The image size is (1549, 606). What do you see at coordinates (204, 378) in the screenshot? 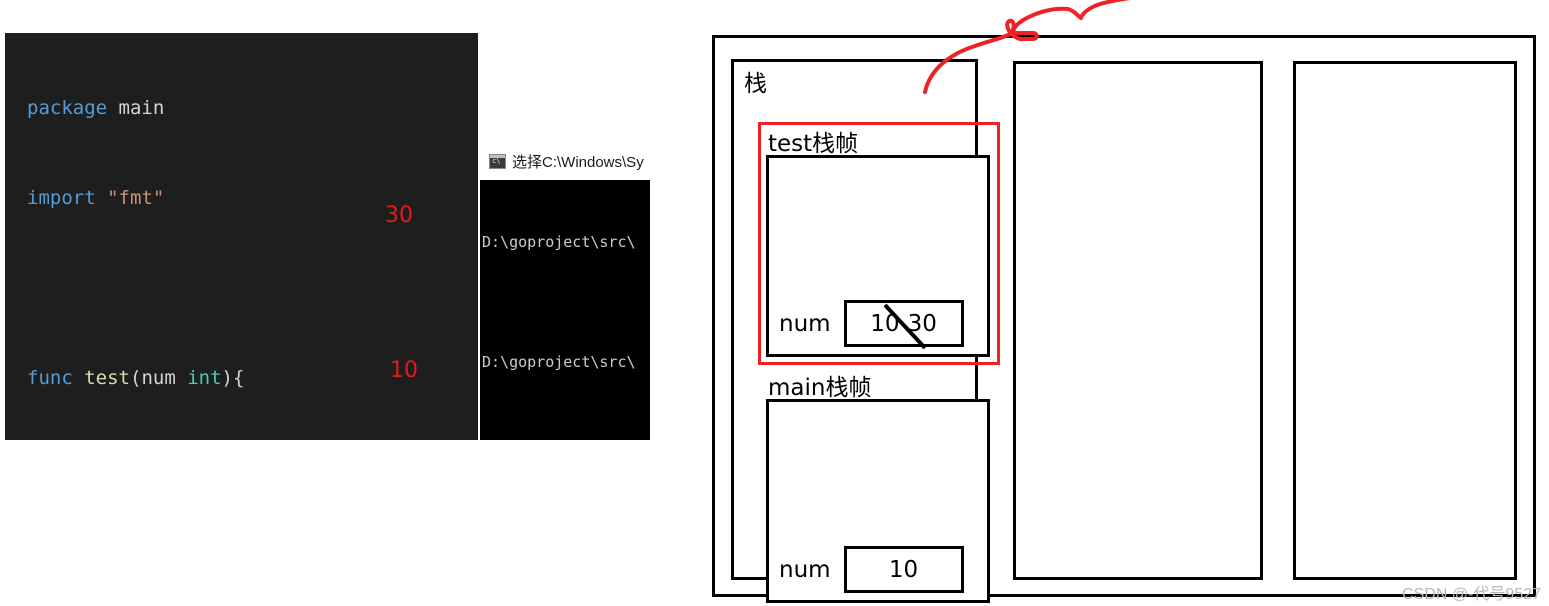
I see `code-token-type: int` at bounding box center [204, 378].